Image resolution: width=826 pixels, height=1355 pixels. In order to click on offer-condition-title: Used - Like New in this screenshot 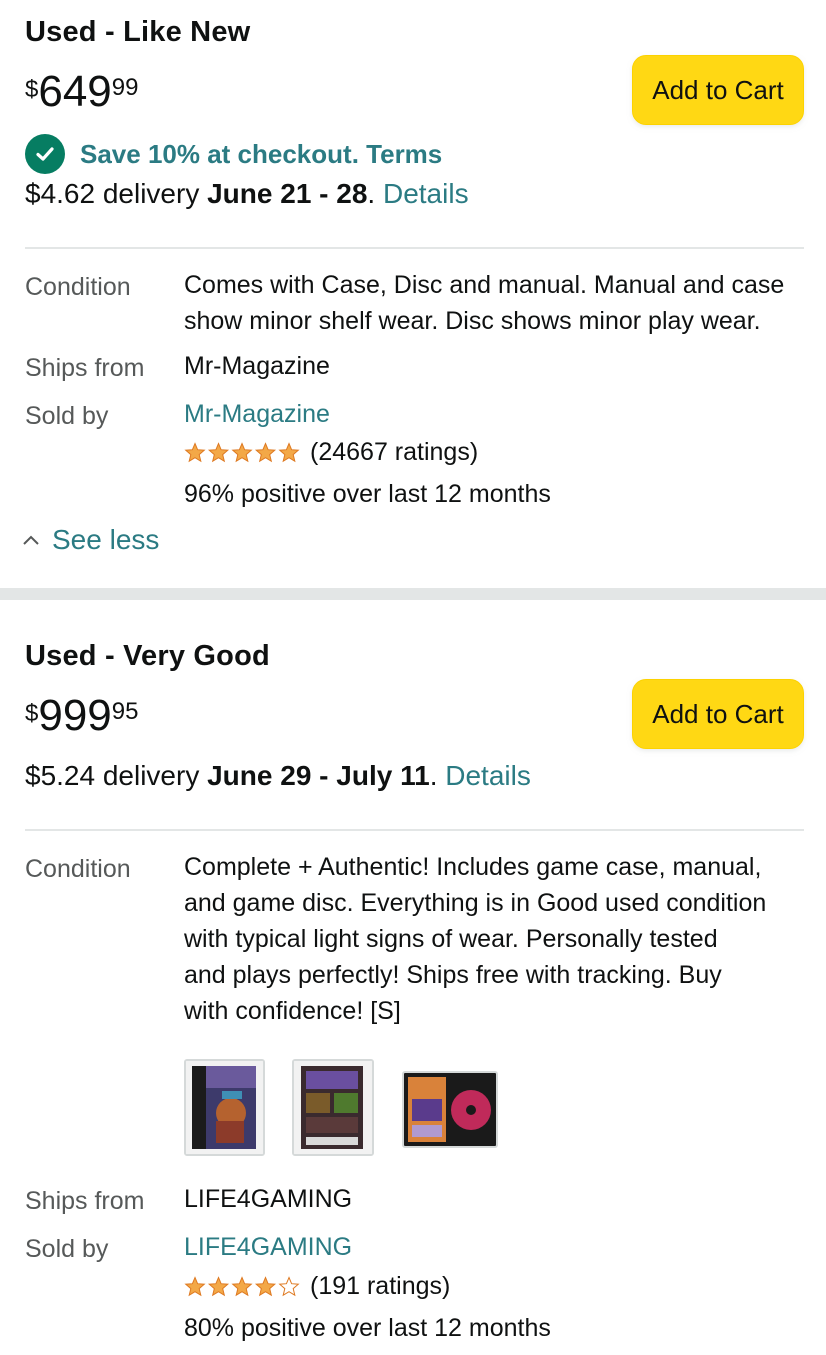, I will do `click(138, 32)`.